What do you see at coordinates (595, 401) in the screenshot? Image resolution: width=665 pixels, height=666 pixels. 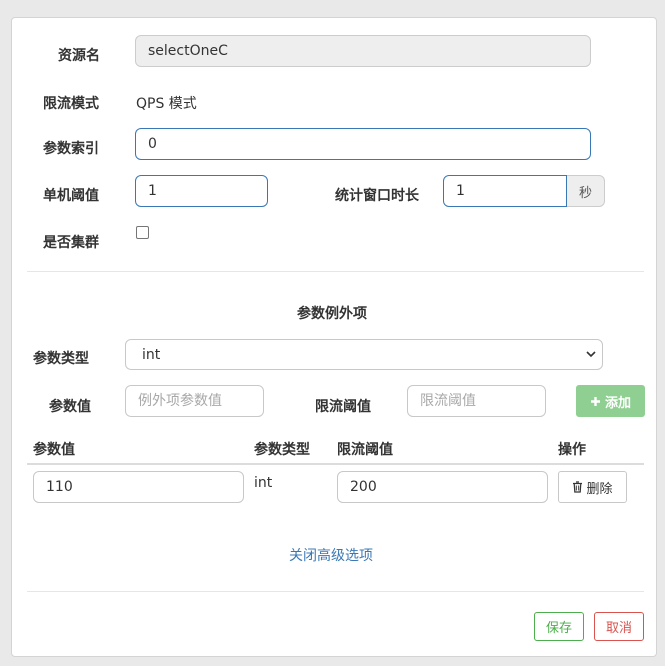 I see `plus-icon` at bounding box center [595, 401].